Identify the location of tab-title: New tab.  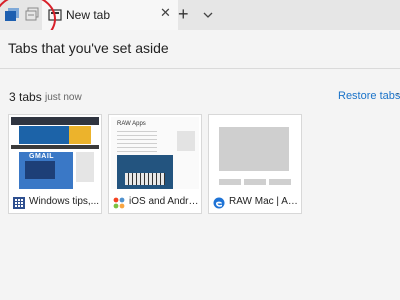
(88, 15).